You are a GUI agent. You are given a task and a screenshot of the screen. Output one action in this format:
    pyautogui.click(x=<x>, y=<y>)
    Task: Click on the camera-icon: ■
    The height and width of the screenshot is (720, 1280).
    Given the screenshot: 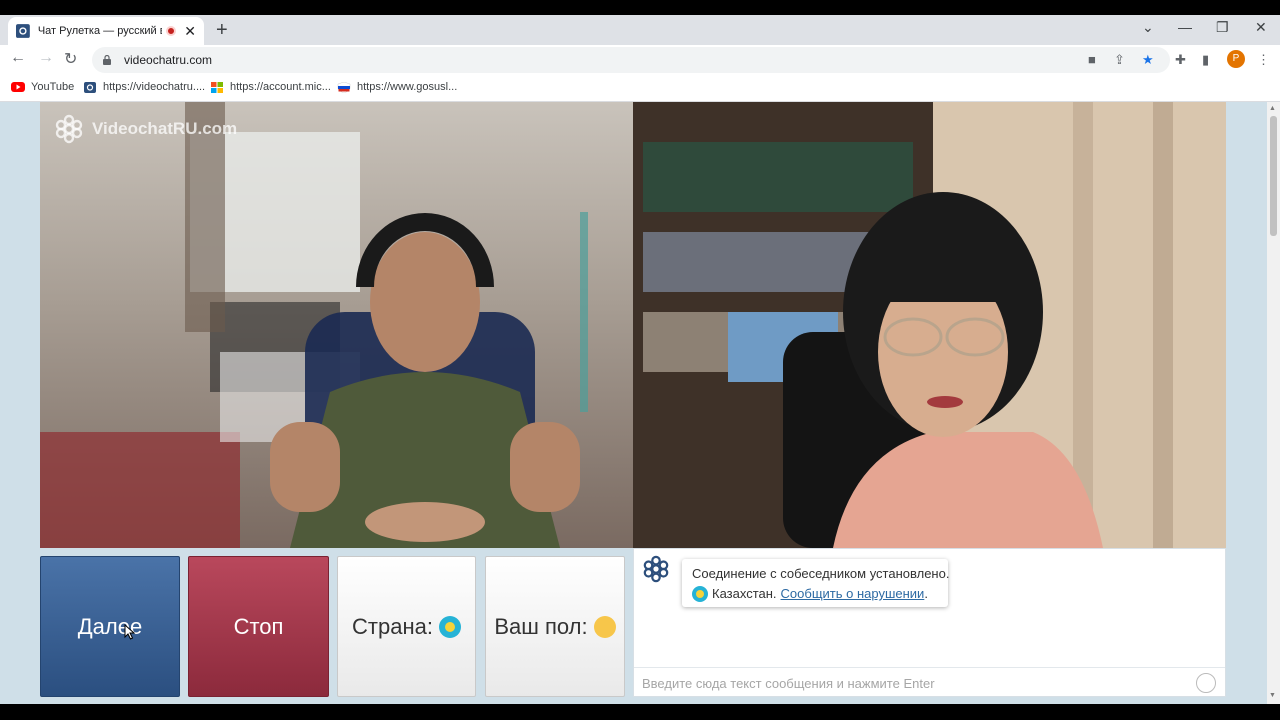 What is the action you would take?
    pyautogui.click(x=1092, y=59)
    